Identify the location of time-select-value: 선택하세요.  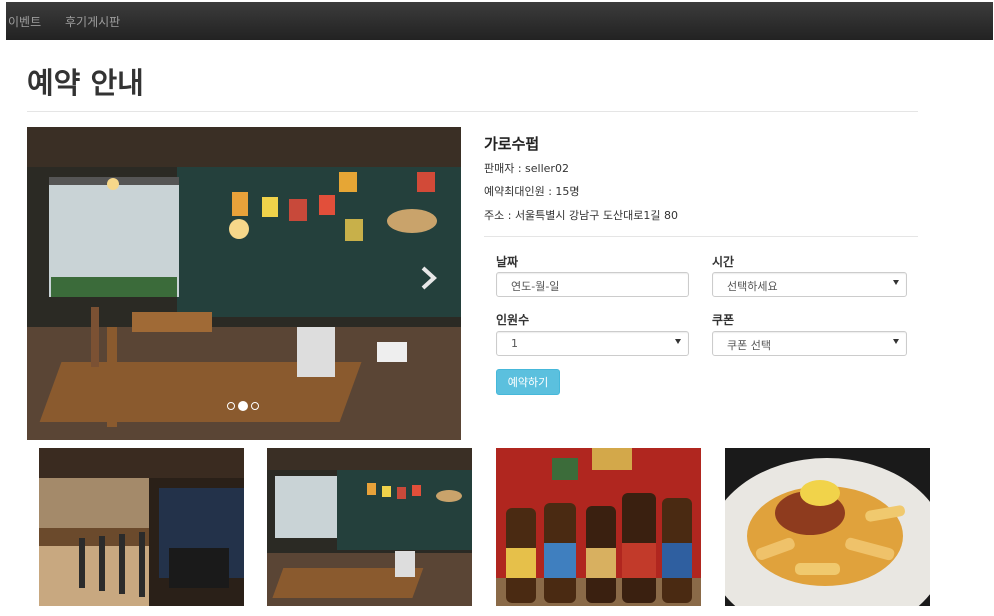
(752, 286).